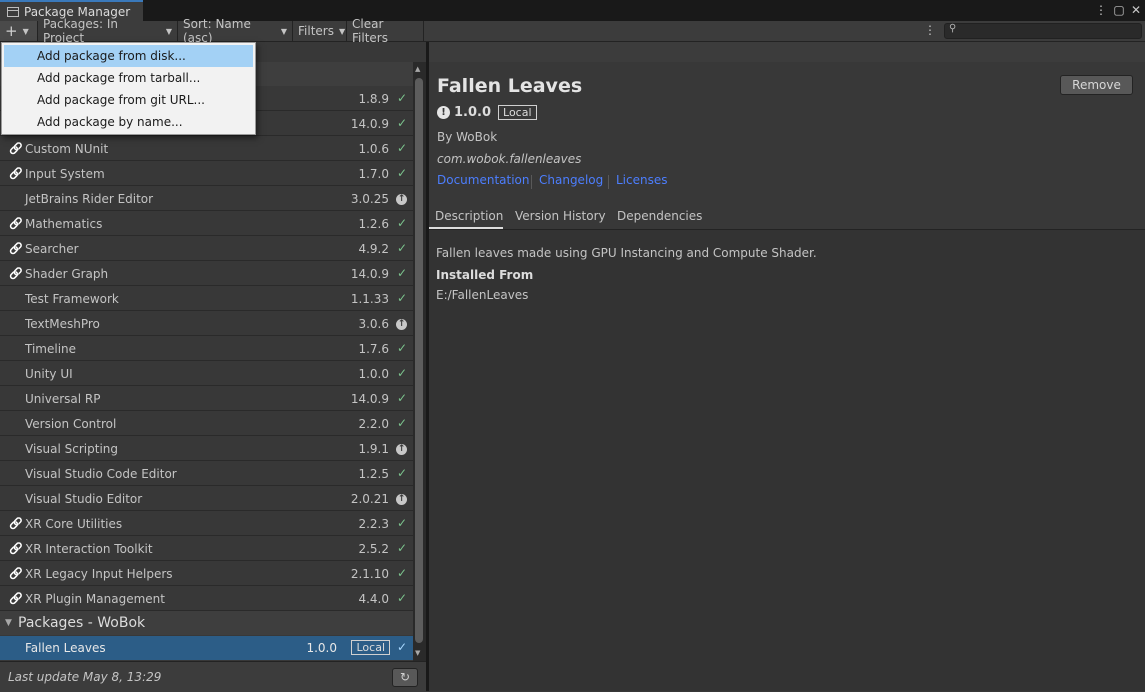 The height and width of the screenshot is (692, 1145). Describe the element at coordinates (483, 180) in the screenshot. I see `documentation-link: Documentation` at that location.